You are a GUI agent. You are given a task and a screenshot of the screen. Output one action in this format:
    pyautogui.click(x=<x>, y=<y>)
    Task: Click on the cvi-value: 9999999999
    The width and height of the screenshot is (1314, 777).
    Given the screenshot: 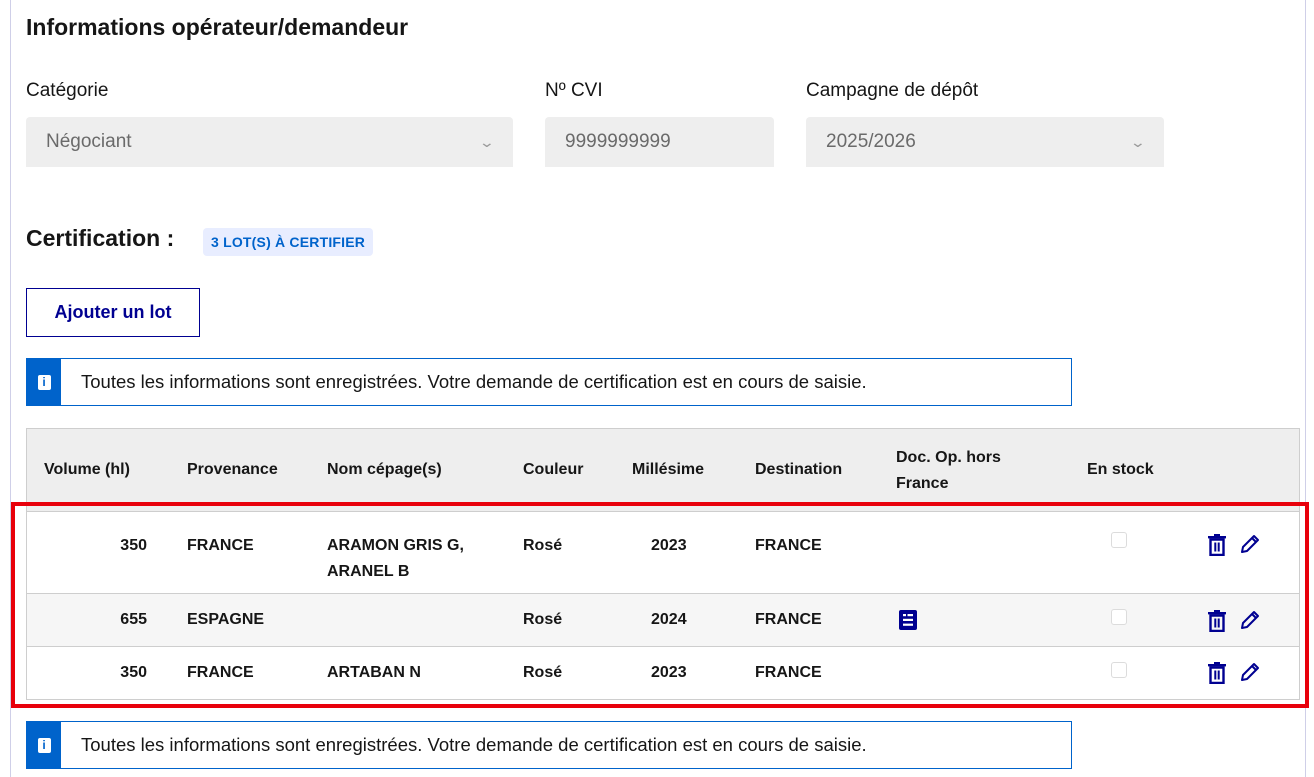 What is the action you would take?
    pyautogui.click(x=618, y=141)
    